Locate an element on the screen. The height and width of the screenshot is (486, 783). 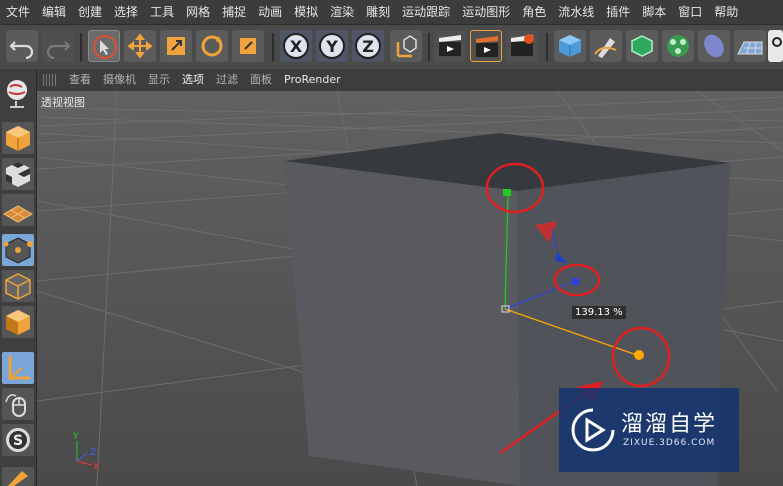
redo-icon is located at coordinates (58, 50).